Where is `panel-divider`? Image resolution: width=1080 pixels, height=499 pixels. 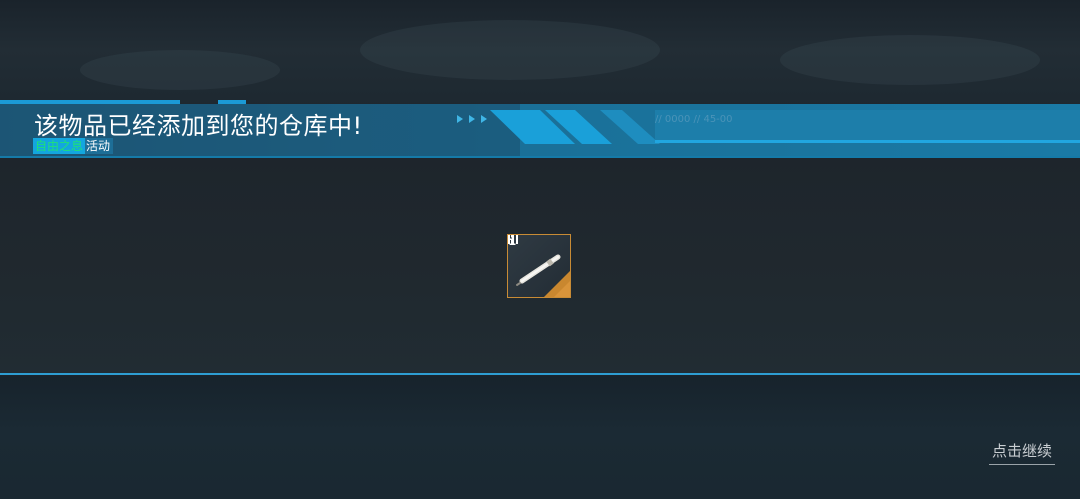 panel-divider is located at coordinates (540, 374).